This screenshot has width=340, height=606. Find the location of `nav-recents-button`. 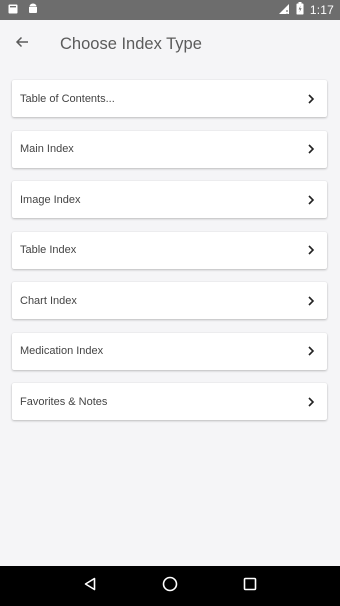

nav-recents-button is located at coordinates (250, 586).